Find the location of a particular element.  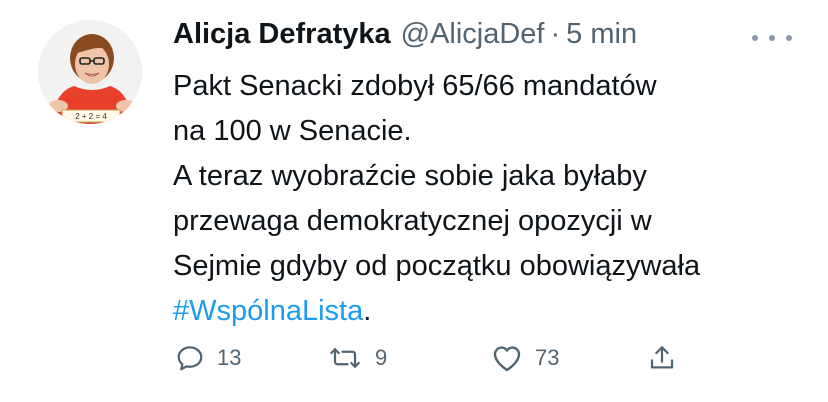

reply-button: 13 is located at coordinates (208, 358).